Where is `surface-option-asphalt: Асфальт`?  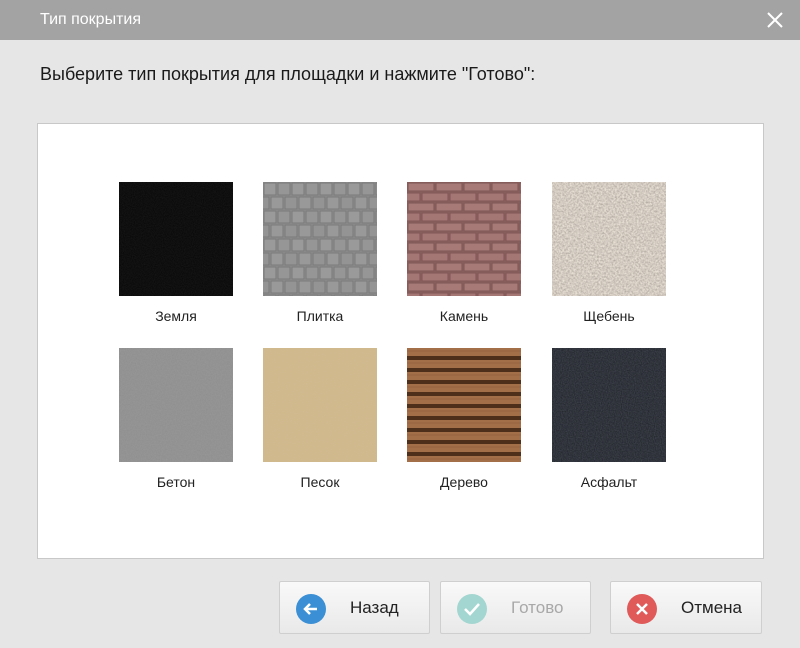
surface-option-asphalt: Асфальт is located at coordinates (609, 419).